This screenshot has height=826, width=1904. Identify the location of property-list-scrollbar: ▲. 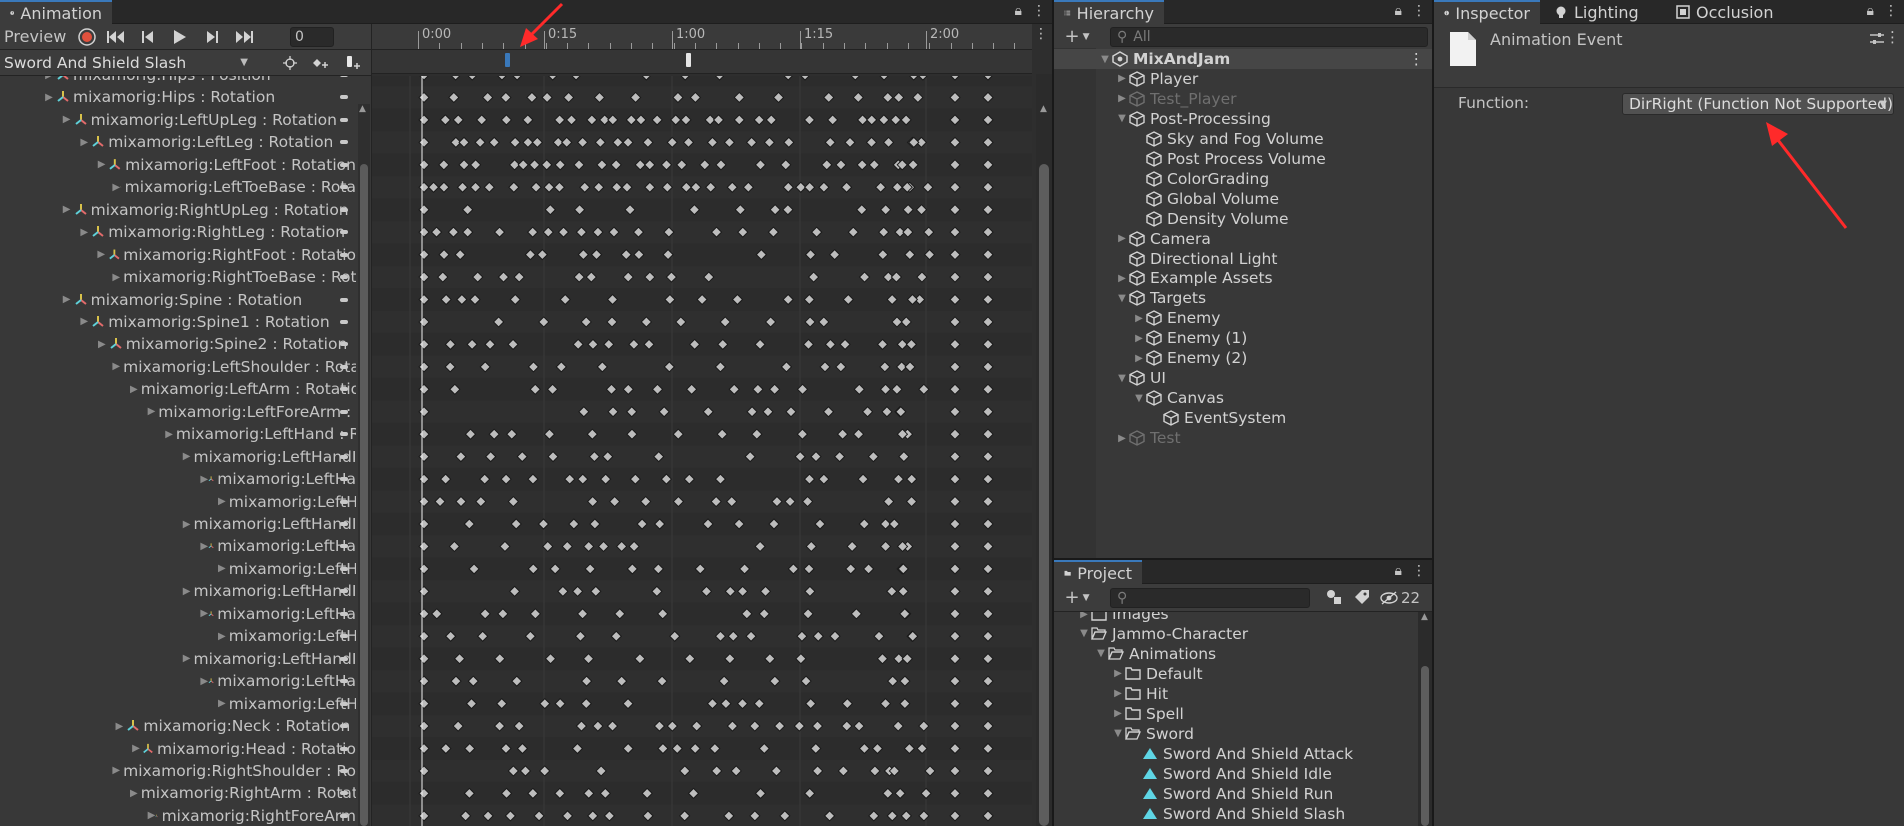
(364, 465).